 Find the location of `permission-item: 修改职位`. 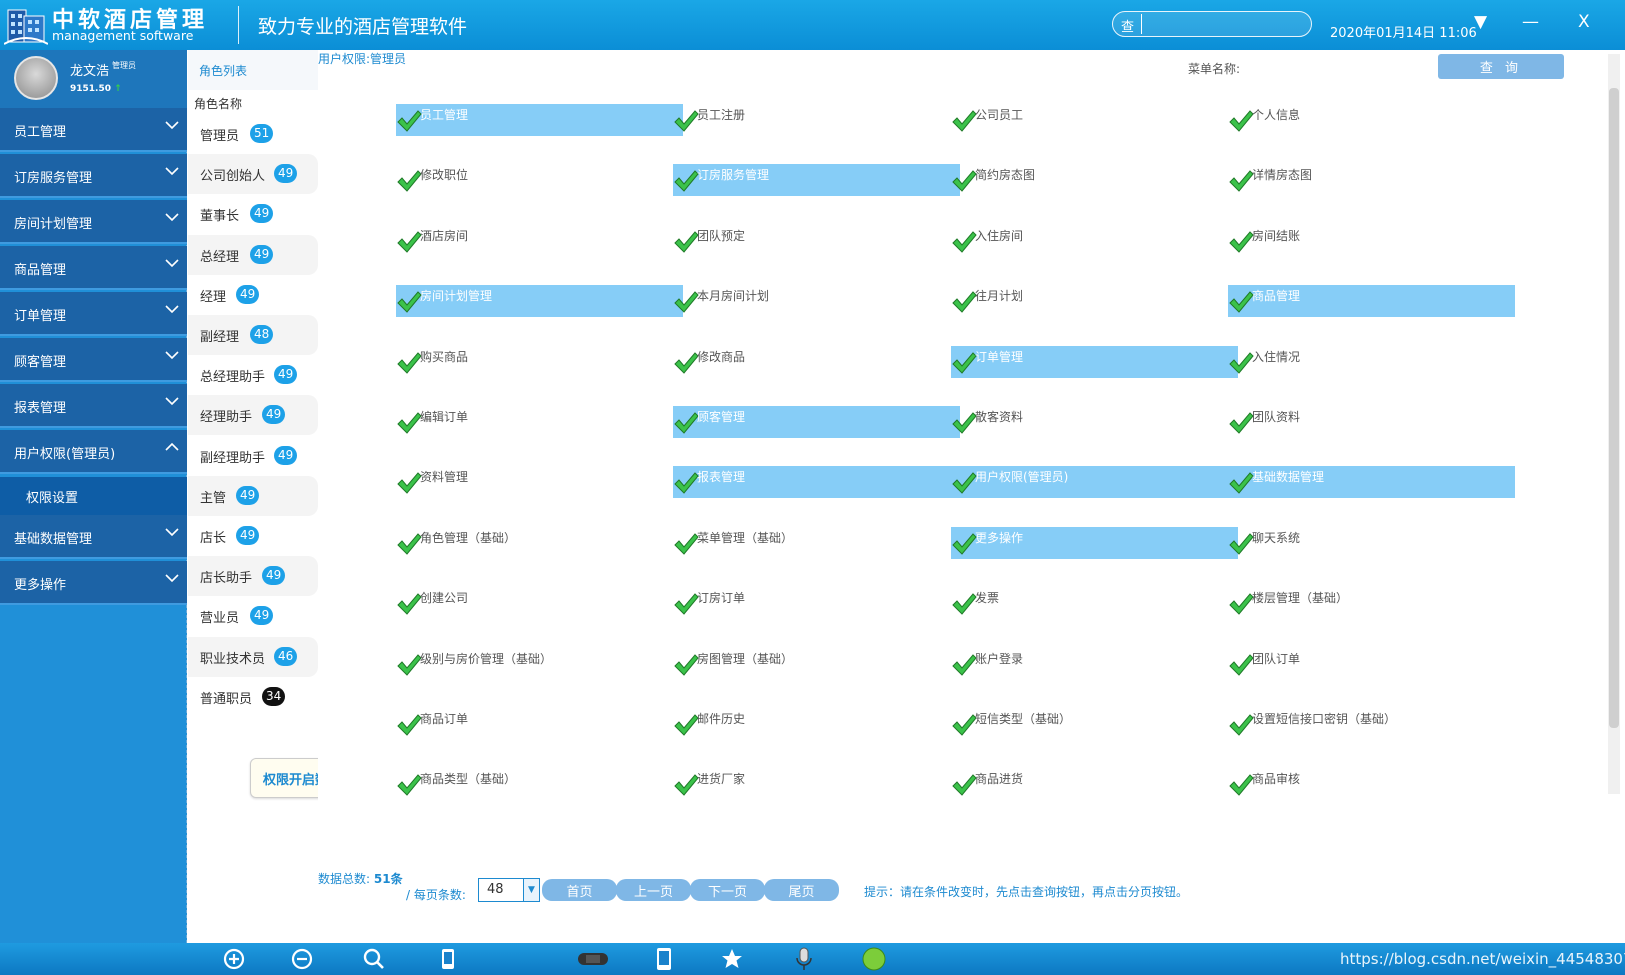

permission-item: 修改职位 is located at coordinates (539, 180).